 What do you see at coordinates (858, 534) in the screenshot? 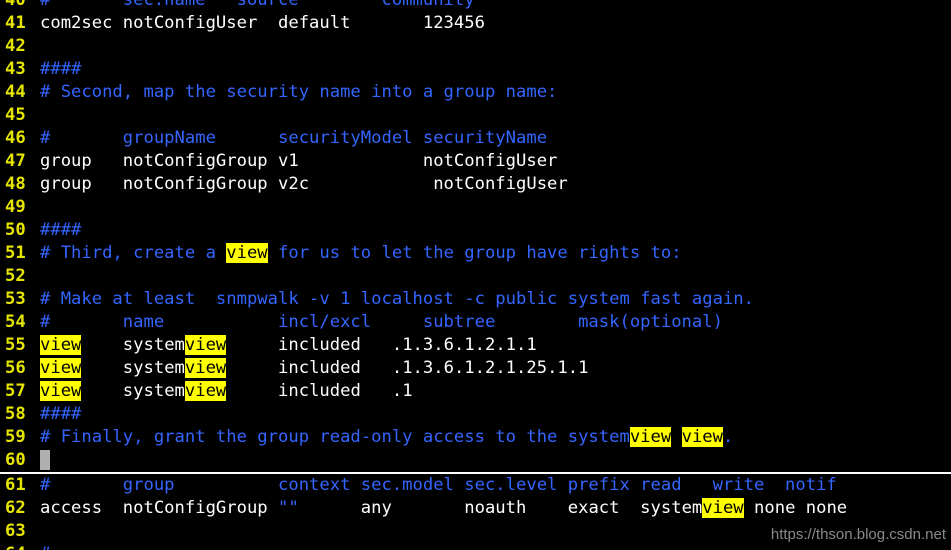
I see `watermark-url: https://thson.blog.csdn.net` at bounding box center [858, 534].